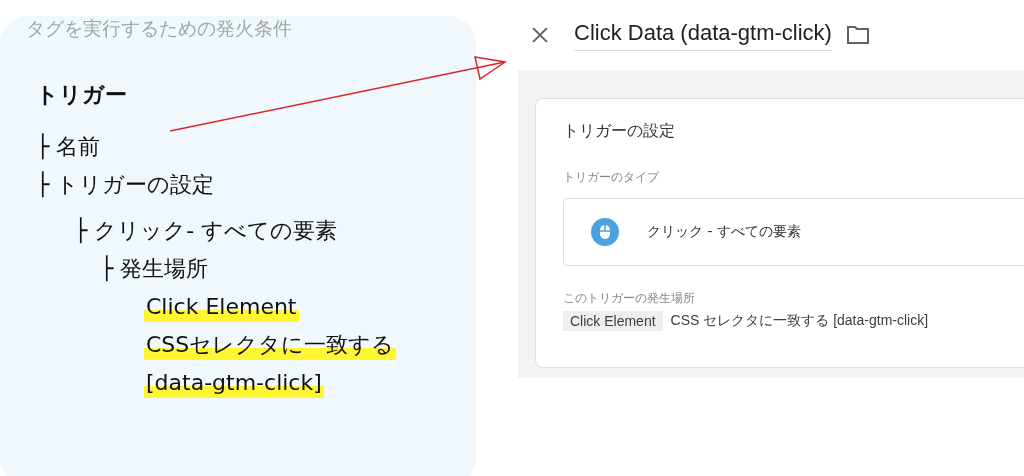 This screenshot has height=476, width=1024. What do you see at coordinates (857, 35) in the screenshot?
I see `folder-icon` at bounding box center [857, 35].